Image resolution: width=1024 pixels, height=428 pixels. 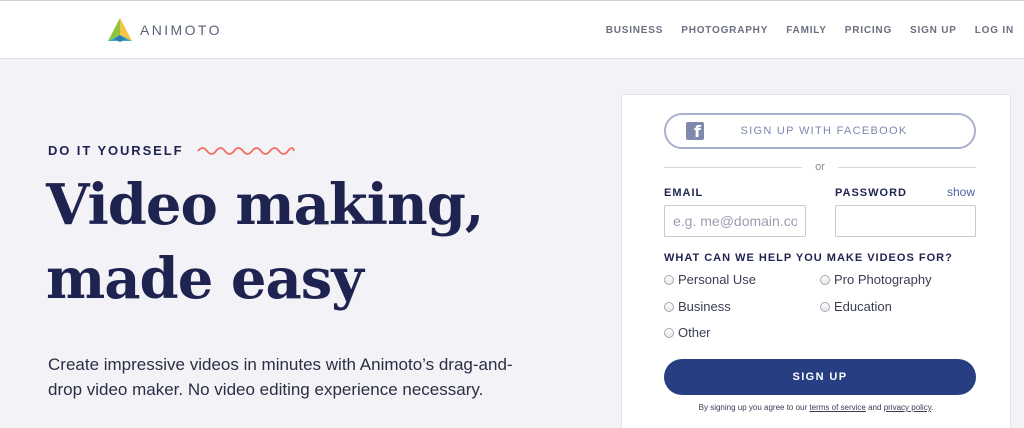 What do you see at coordinates (871, 193) in the screenshot?
I see `password-label: PASSWORD` at bounding box center [871, 193].